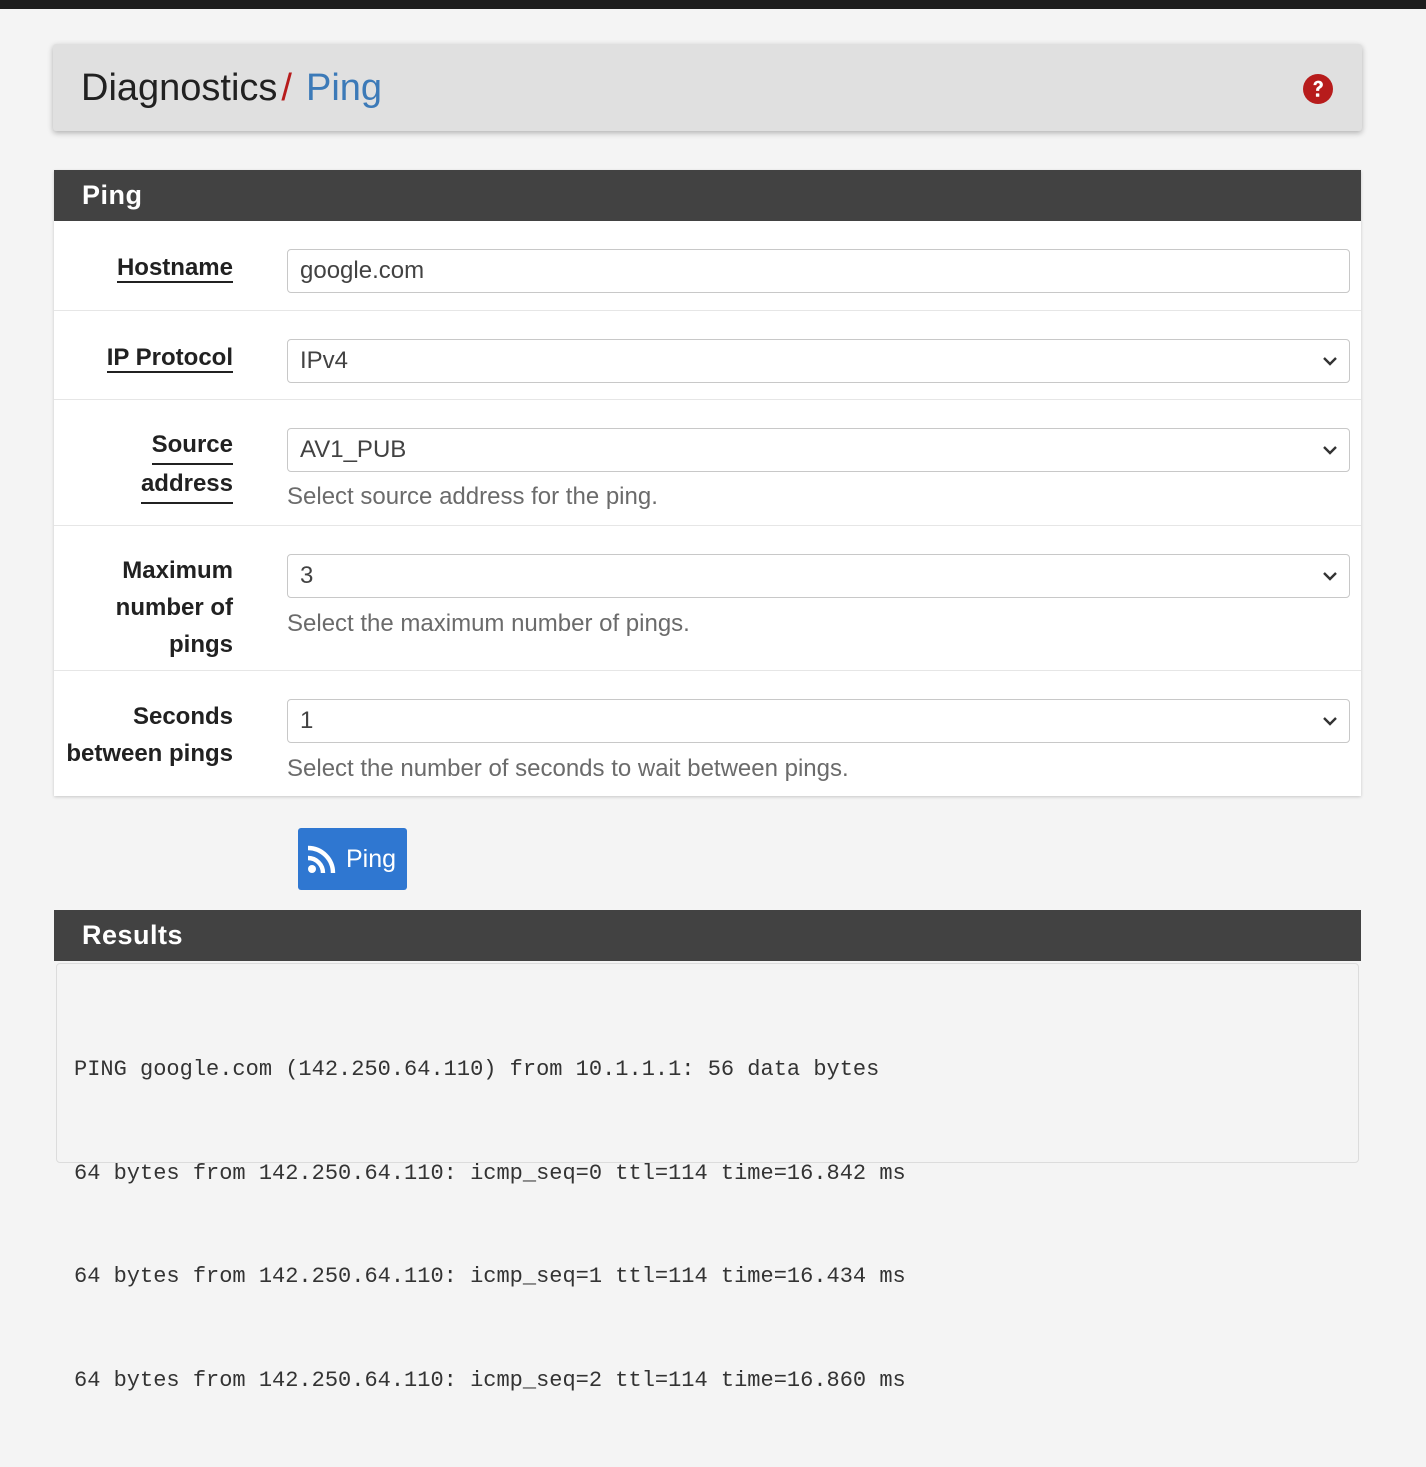 This screenshot has width=1426, height=1467. I want to click on ip-protocol-label: IP Protocol, so click(169, 357).